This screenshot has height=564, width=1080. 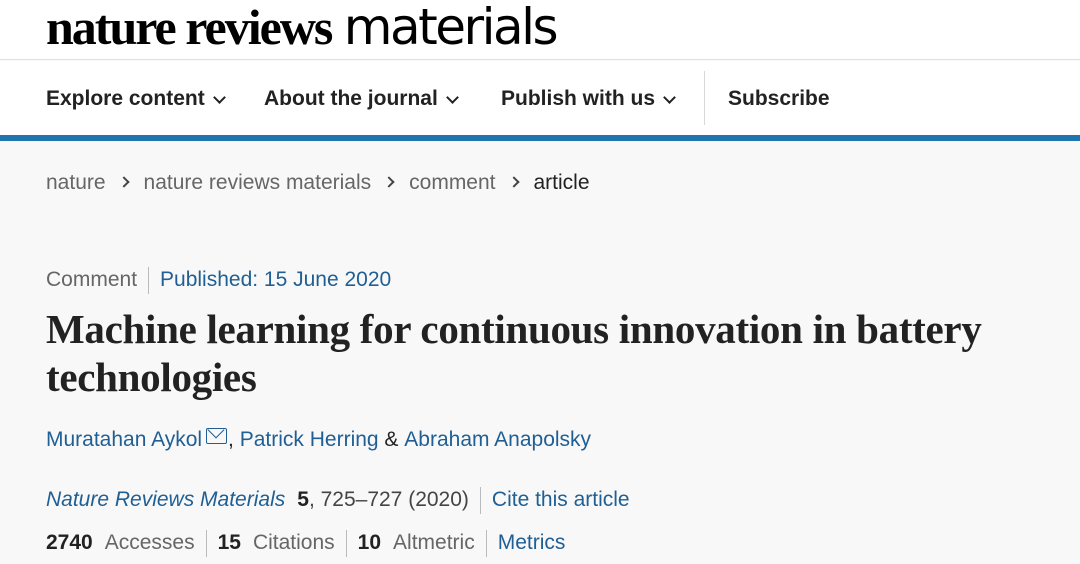 What do you see at coordinates (149, 542) in the screenshot?
I see `accesses-label: Accesses` at bounding box center [149, 542].